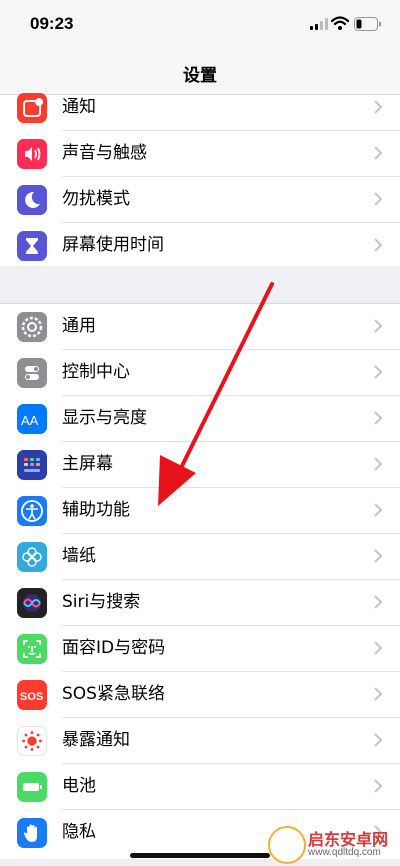 The height and width of the screenshot is (866, 400). Describe the element at coordinates (32, 200) in the screenshot. I see `moon-icon` at that location.